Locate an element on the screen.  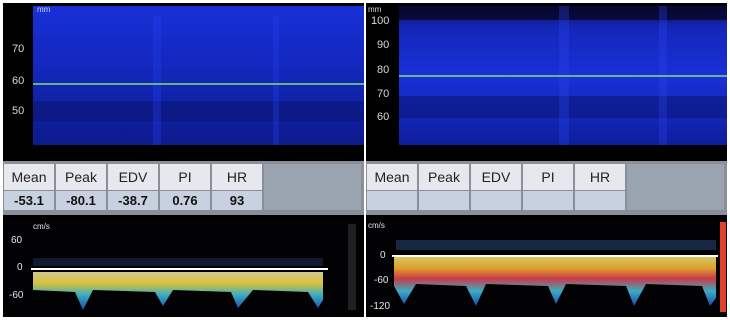
depth-tick: 90 is located at coordinates (383, 45).